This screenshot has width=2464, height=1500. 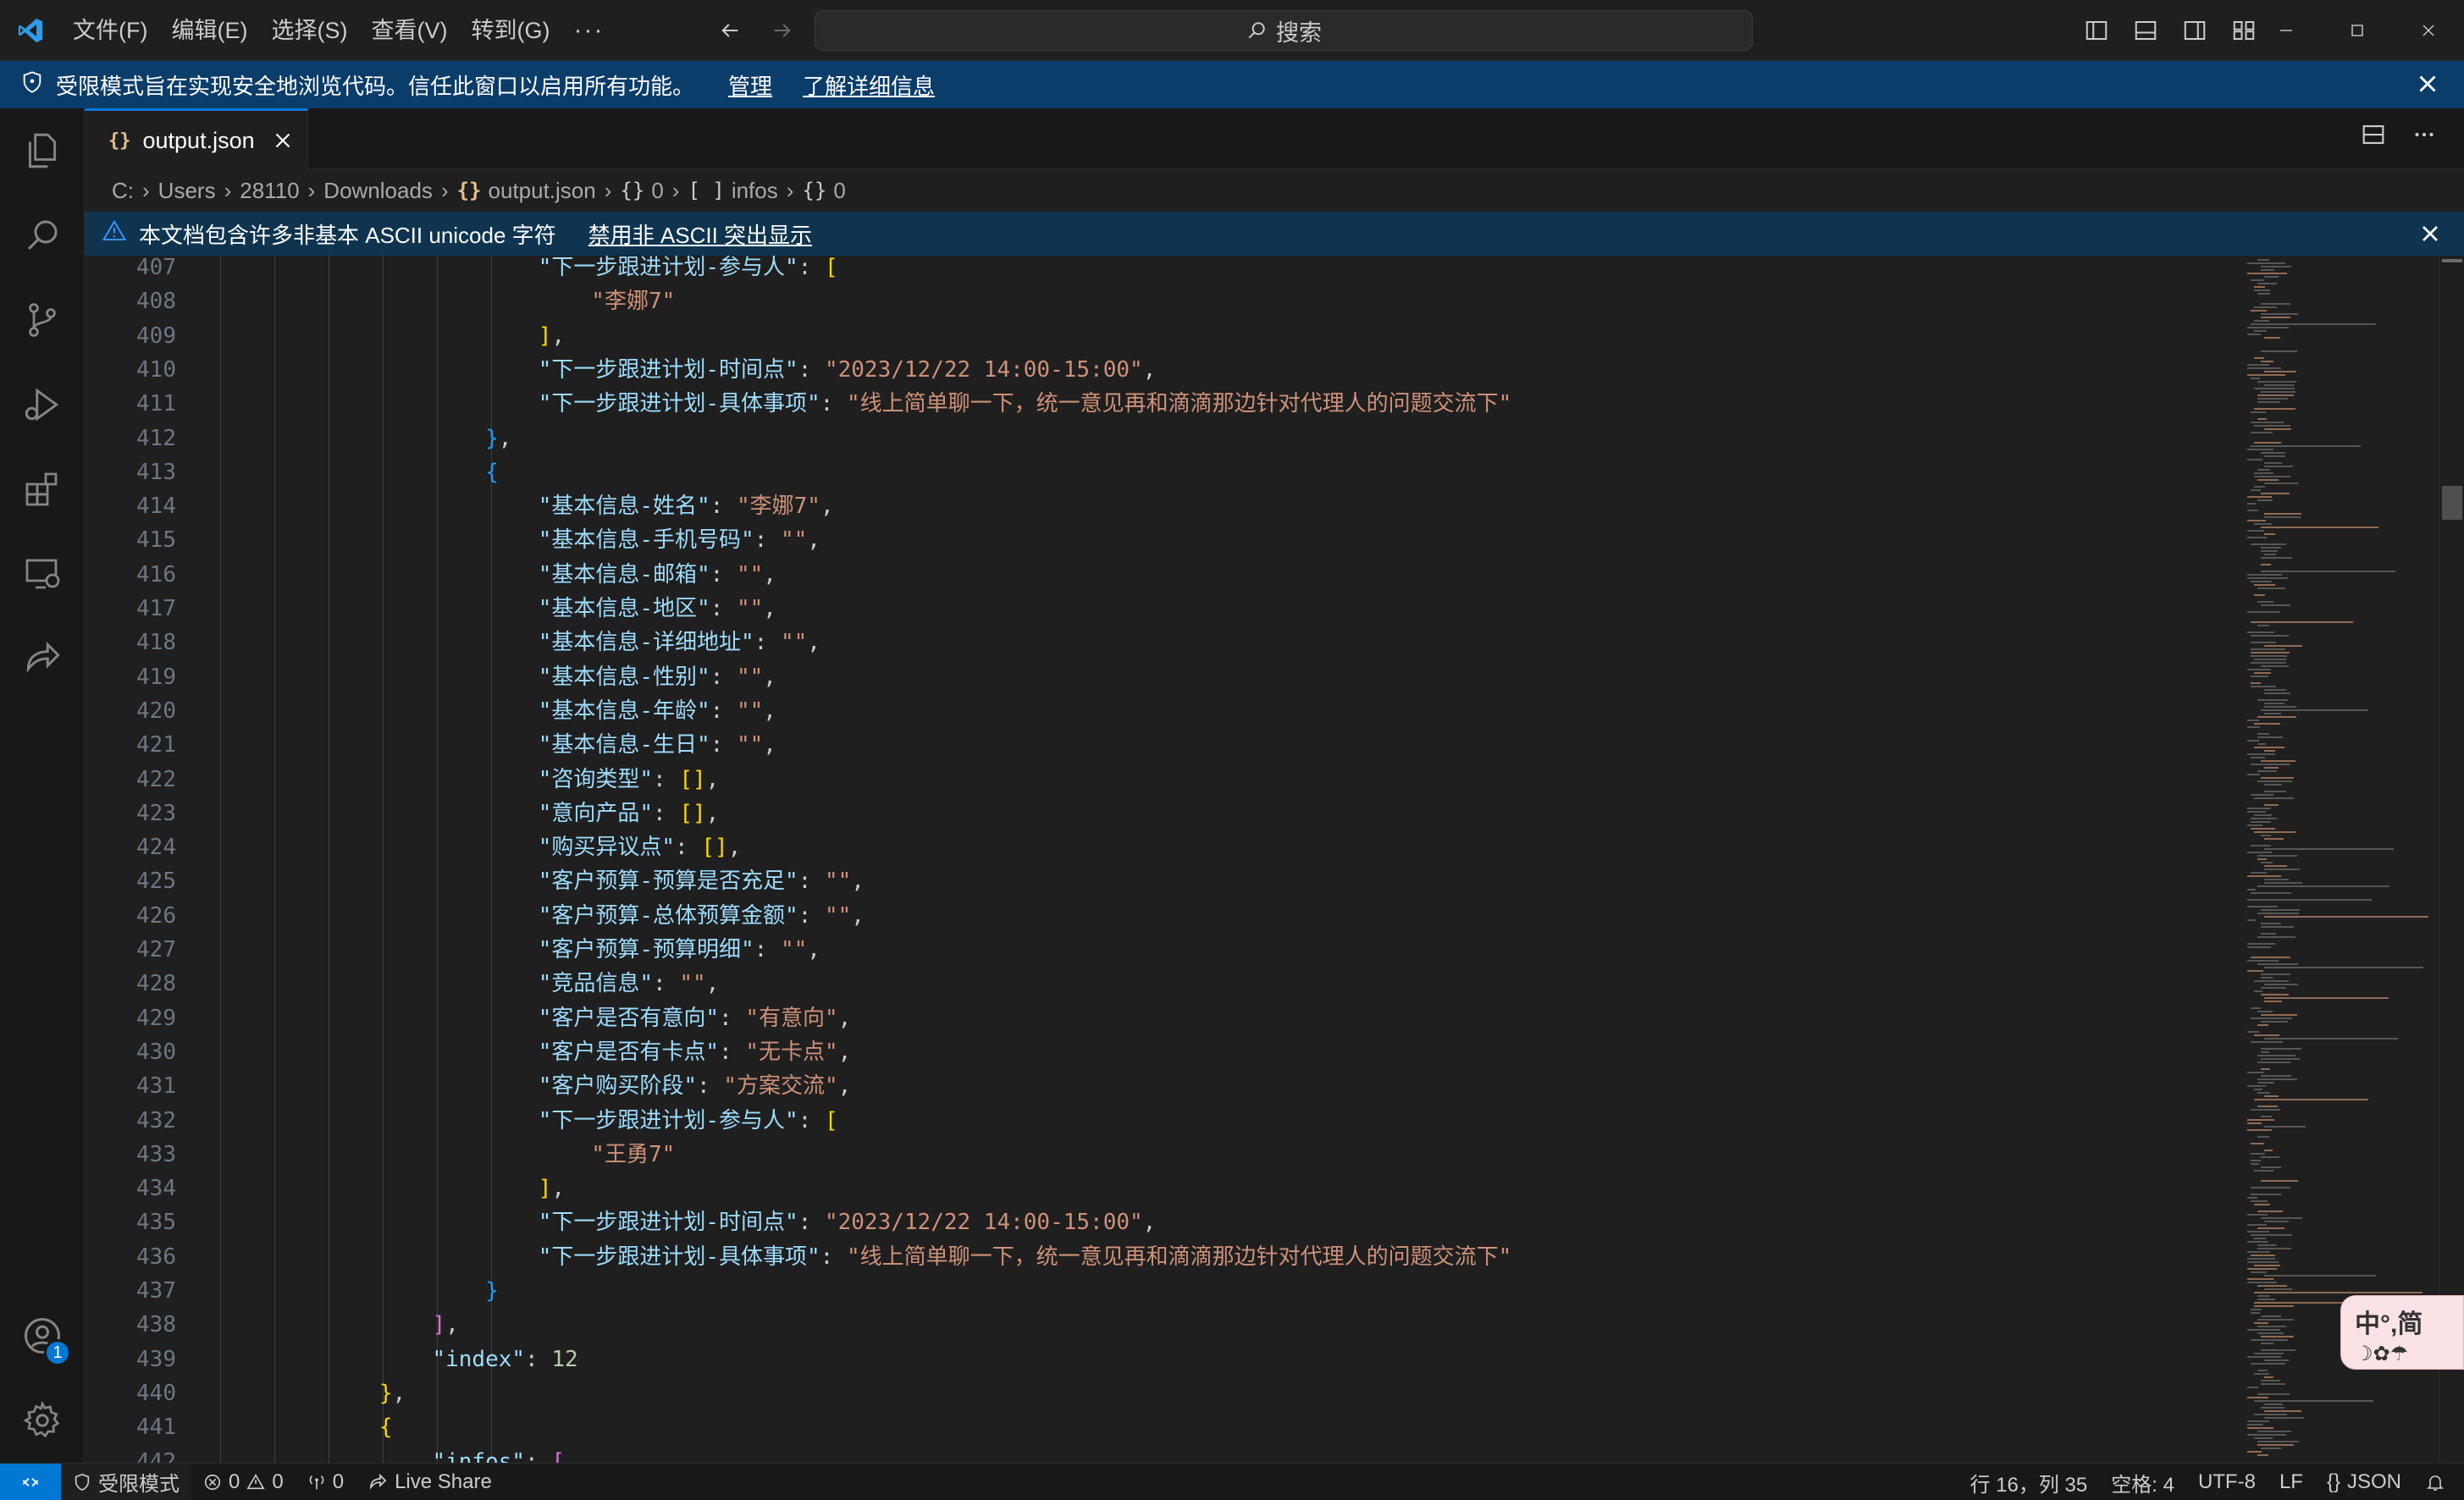 I want to click on code-line: 429 "客户是否有意向": "有意向",, so click(x=1160, y=1018).